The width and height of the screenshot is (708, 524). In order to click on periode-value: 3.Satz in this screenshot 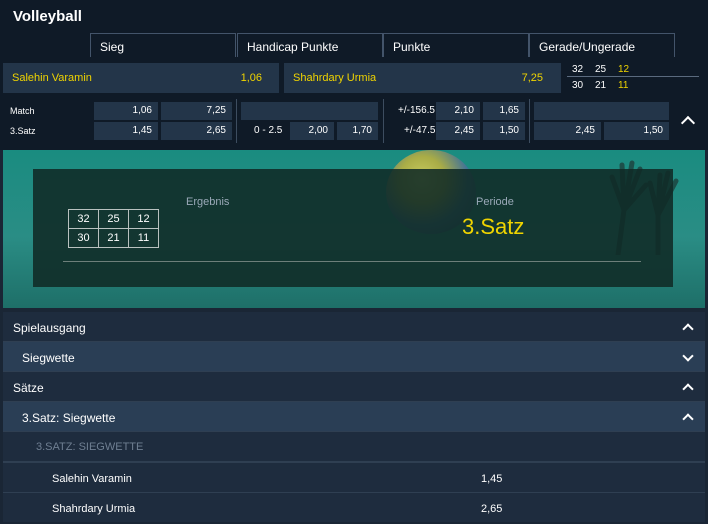, I will do `click(493, 226)`.